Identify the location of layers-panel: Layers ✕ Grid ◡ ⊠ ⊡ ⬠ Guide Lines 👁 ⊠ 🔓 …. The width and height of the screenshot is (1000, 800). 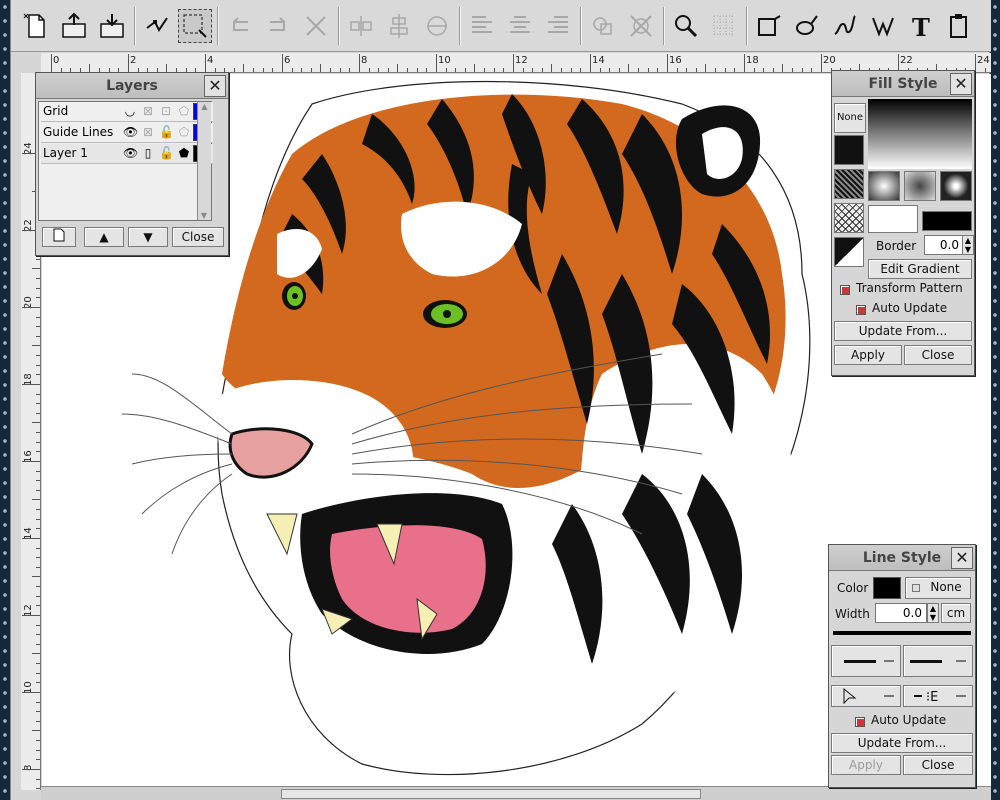
(132, 164).